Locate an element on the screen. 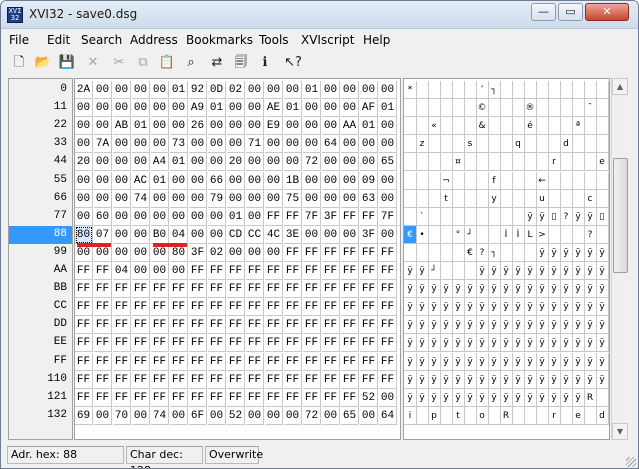 The height and width of the screenshot is (469, 639). find-icon: ⌕ is located at coordinates (191, 63).